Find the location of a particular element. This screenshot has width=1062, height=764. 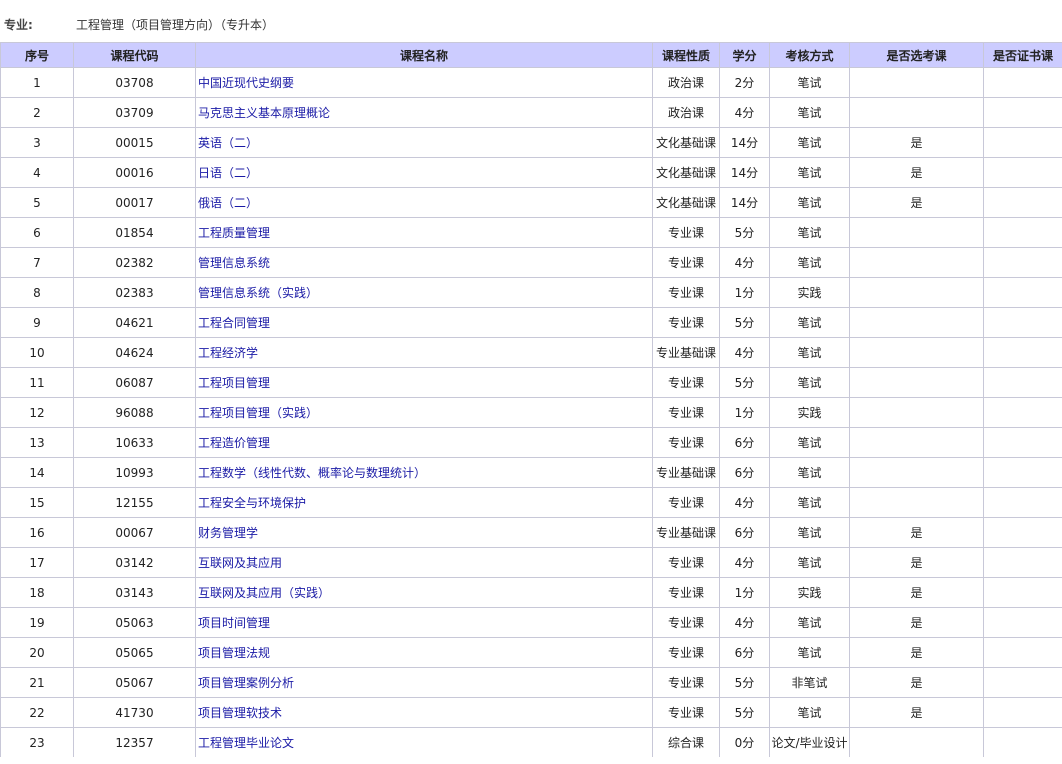

course-name-link: 英语（二） is located at coordinates (228, 143).